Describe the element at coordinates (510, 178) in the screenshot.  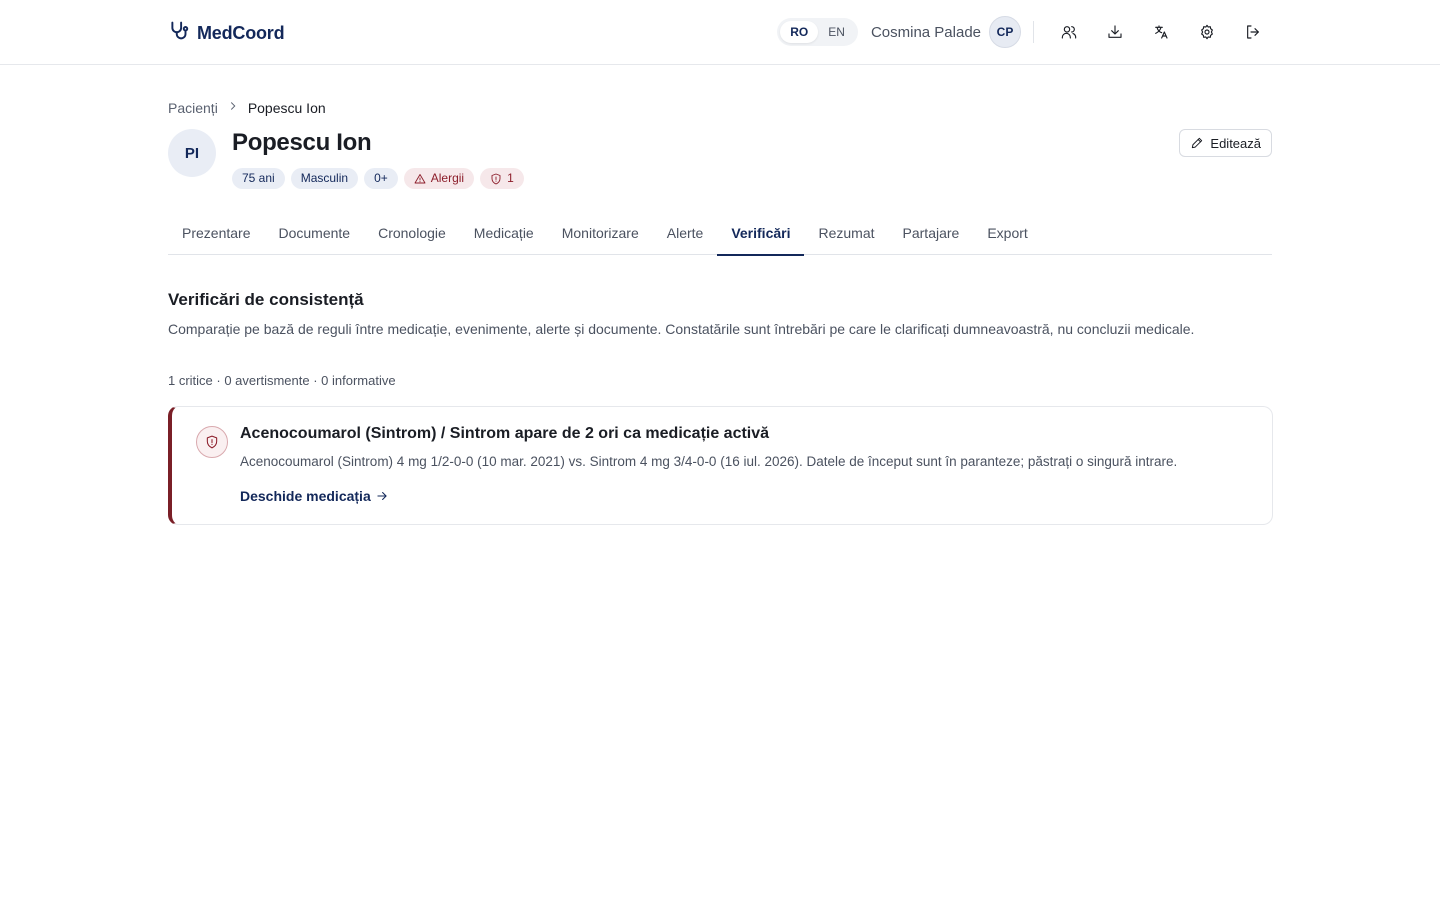
I see `alerts-count: 1` at that location.